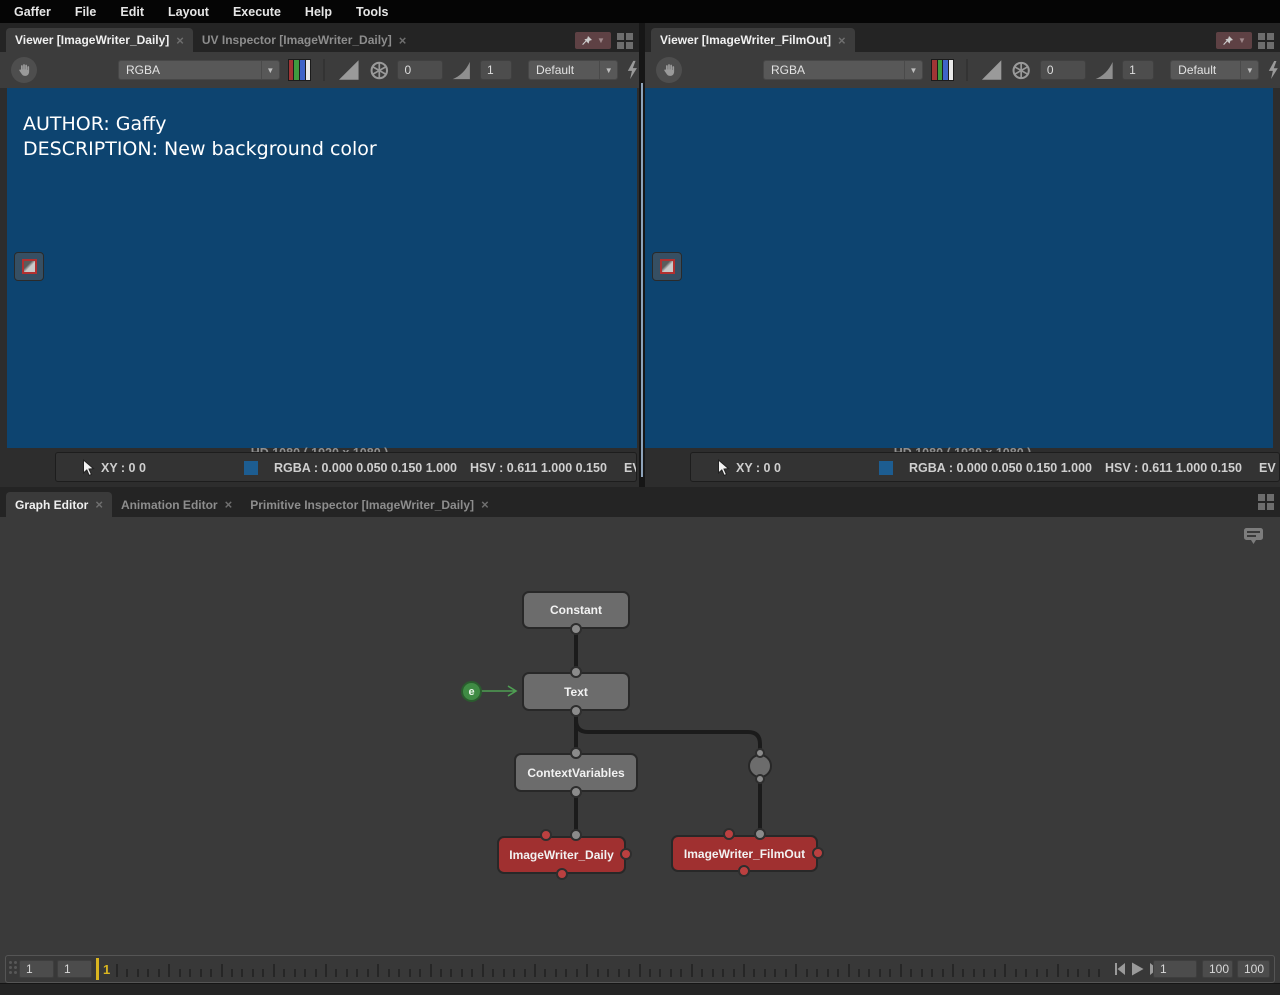 This screenshot has height=995, width=1280. I want to click on tab-viewer-imagewriter-daily: Viewer [ImageWriter_Daily] ×, so click(99, 40).